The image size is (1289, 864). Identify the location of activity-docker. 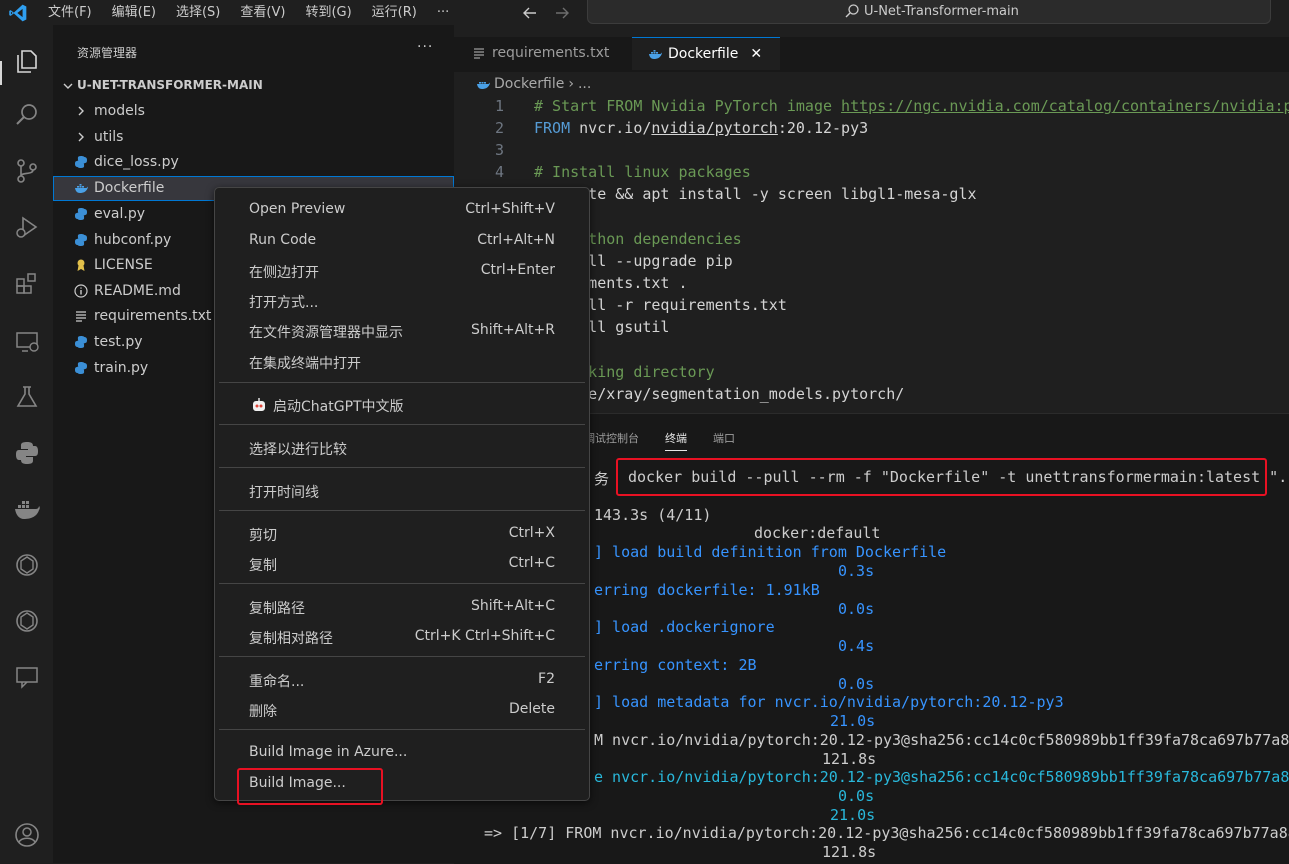
(26, 509).